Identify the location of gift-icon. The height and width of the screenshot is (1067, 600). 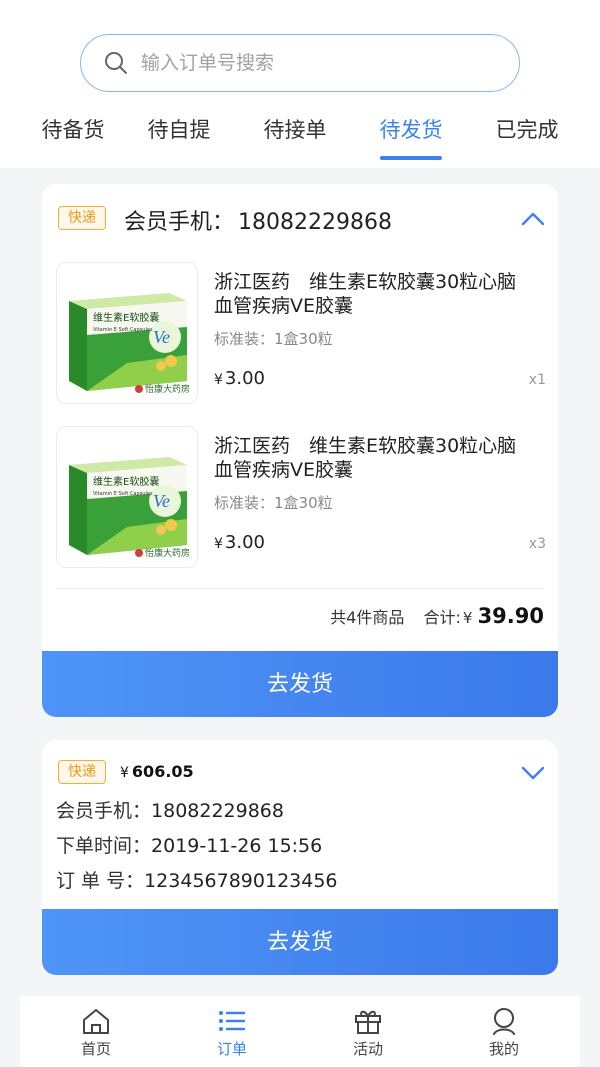
(368, 1022).